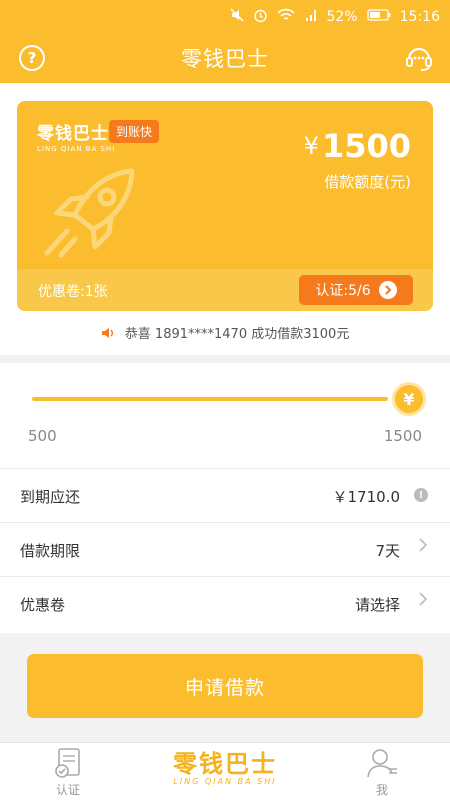 The image size is (450, 800). I want to click on loan-amount-value: 1500, so click(366, 146).